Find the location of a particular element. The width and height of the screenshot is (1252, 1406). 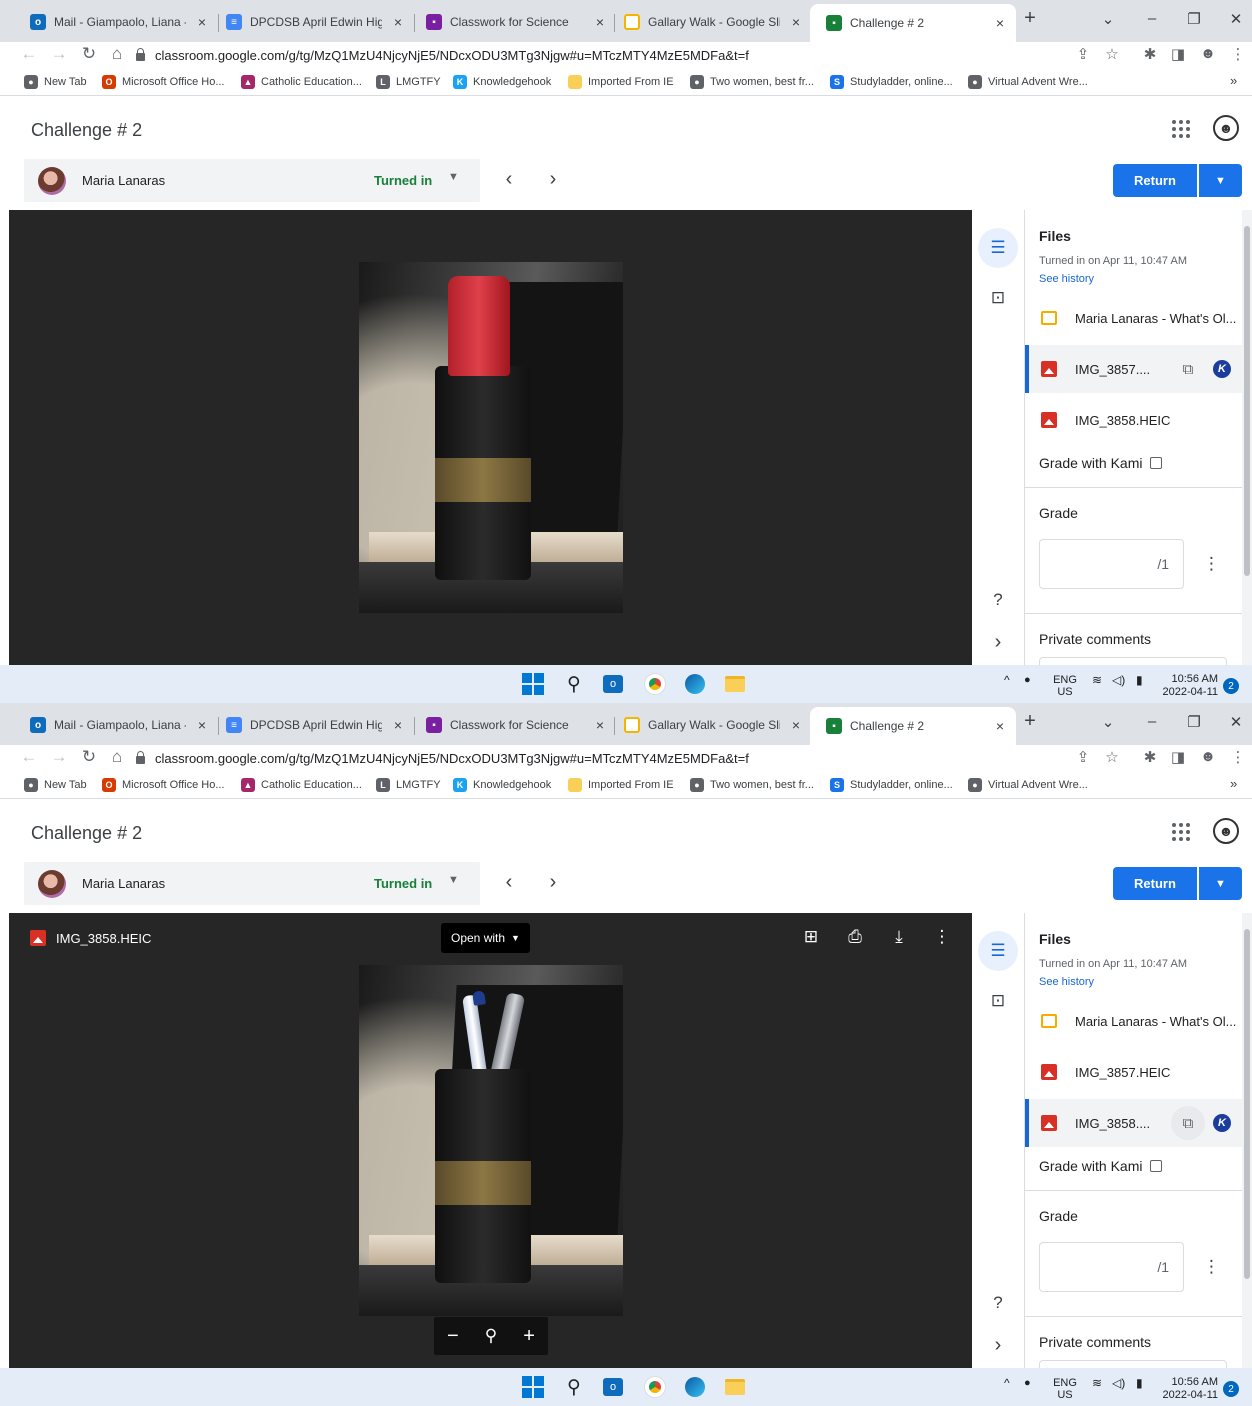

outlook-taskbar-icon: o is located at coordinates (613, 1387).